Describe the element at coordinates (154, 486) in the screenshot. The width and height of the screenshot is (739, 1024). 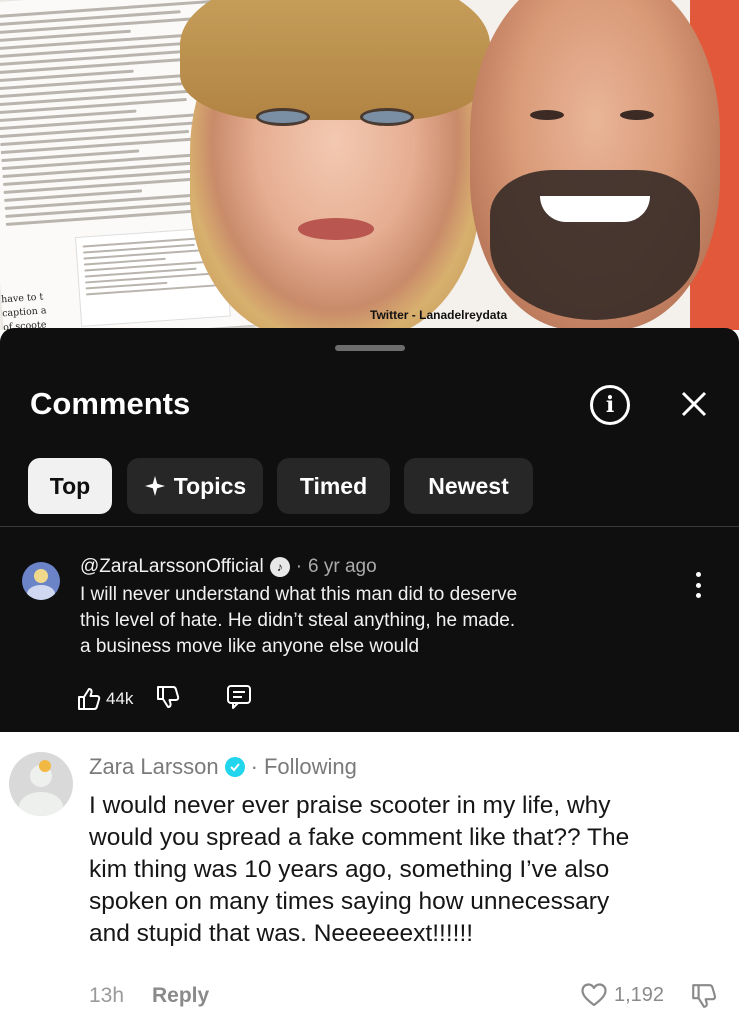
I see `sparkle-icon` at that location.